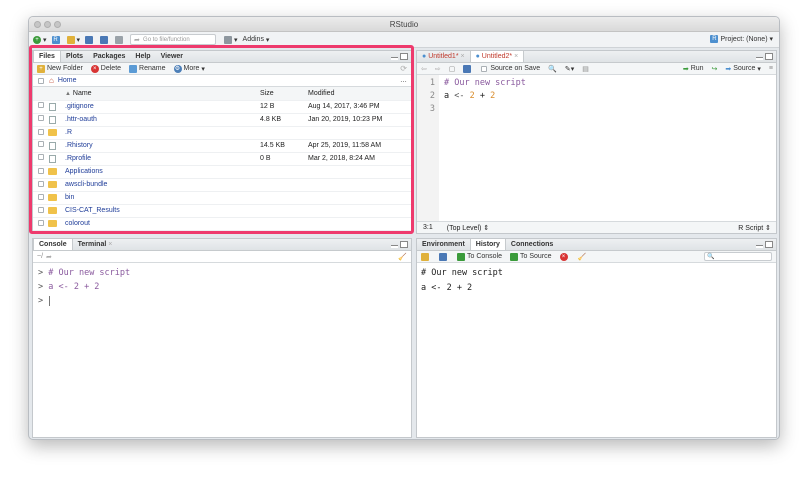 The height and width of the screenshot is (479, 808). Describe the element at coordinates (569, 69) in the screenshot. I see `magic-wand-icon: ✎▾` at that location.